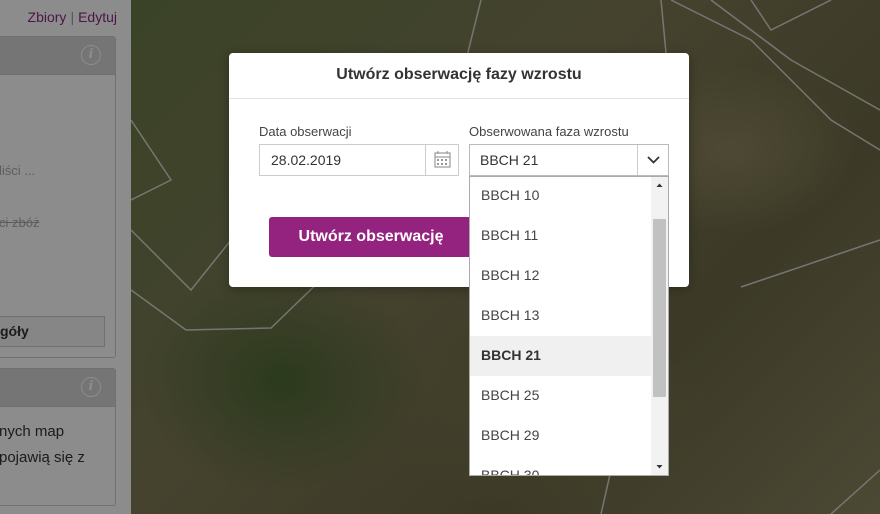 The width and height of the screenshot is (880, 514). Describe the element at coordinates (549, 131) in the screenshot. I see `phase-label: Obserwowana faza wzrostu` at that location.